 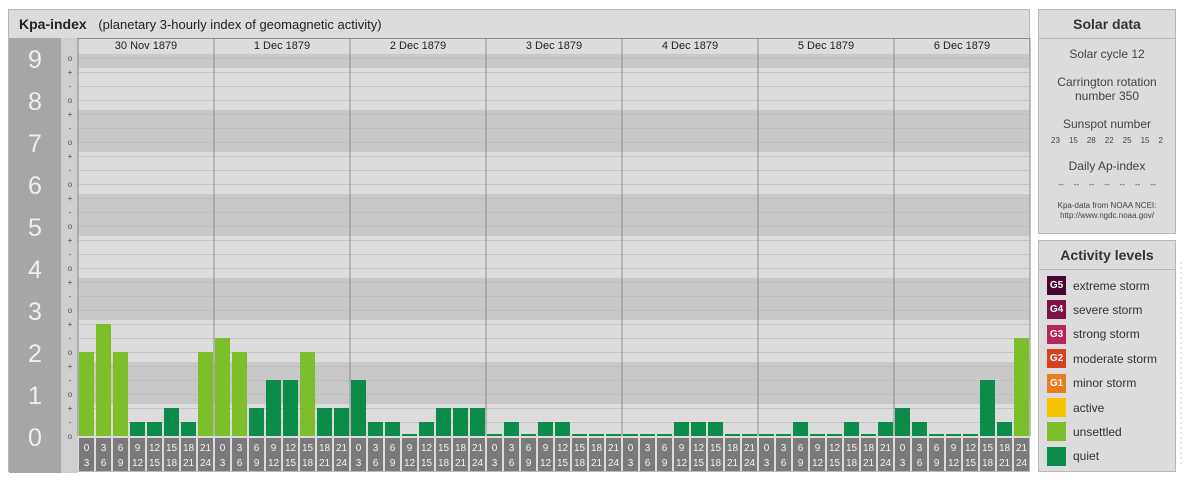 I want to click on legend-label: extreme storm, so click(x=1111, y=285).